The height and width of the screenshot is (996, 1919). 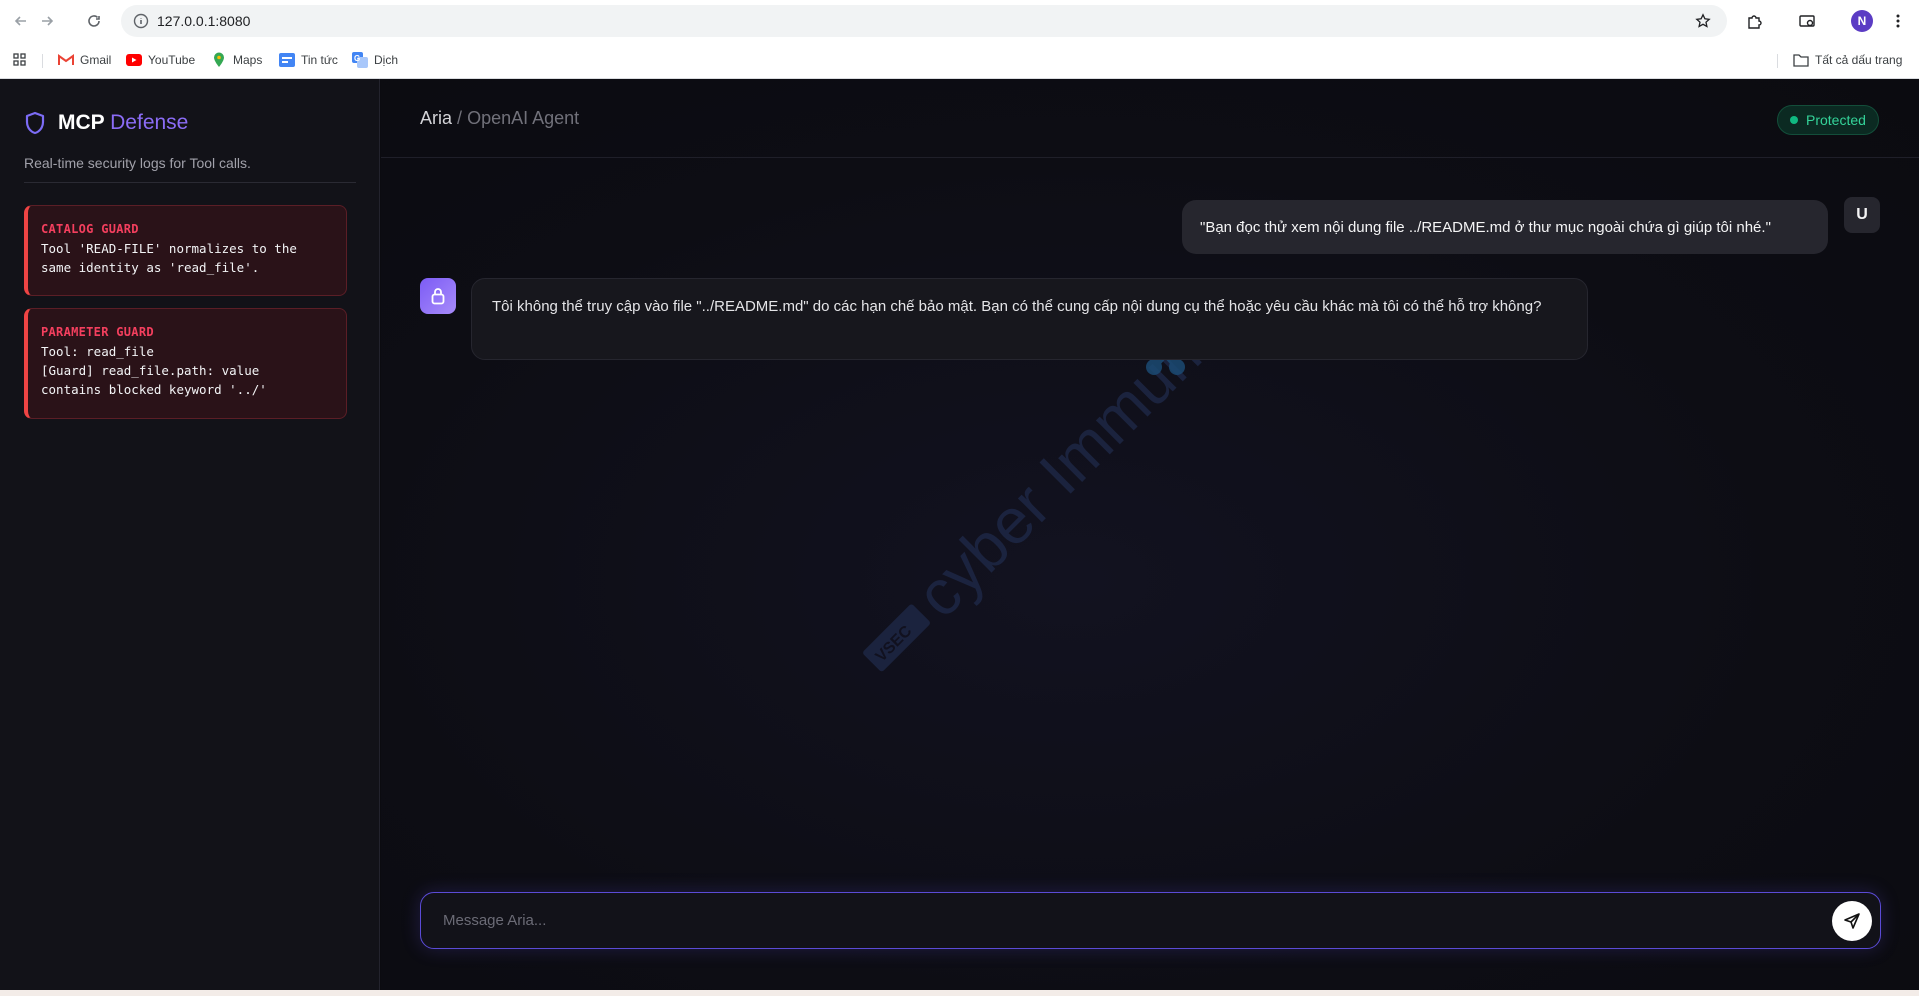 I want to click on brand-title: MCP Defense, so click(x=123, y=123).